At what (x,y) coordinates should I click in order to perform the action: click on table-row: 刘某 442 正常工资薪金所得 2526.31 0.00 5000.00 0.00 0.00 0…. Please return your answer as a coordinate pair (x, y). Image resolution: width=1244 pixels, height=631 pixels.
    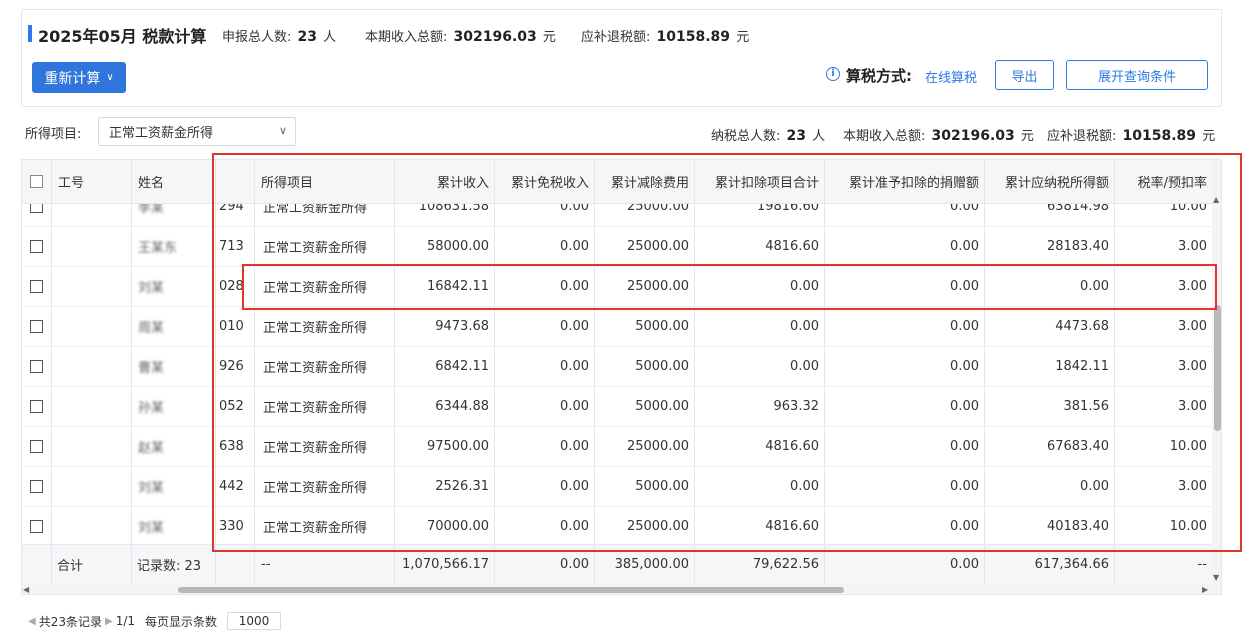
    Looking at the image, I should click on (617, 487).